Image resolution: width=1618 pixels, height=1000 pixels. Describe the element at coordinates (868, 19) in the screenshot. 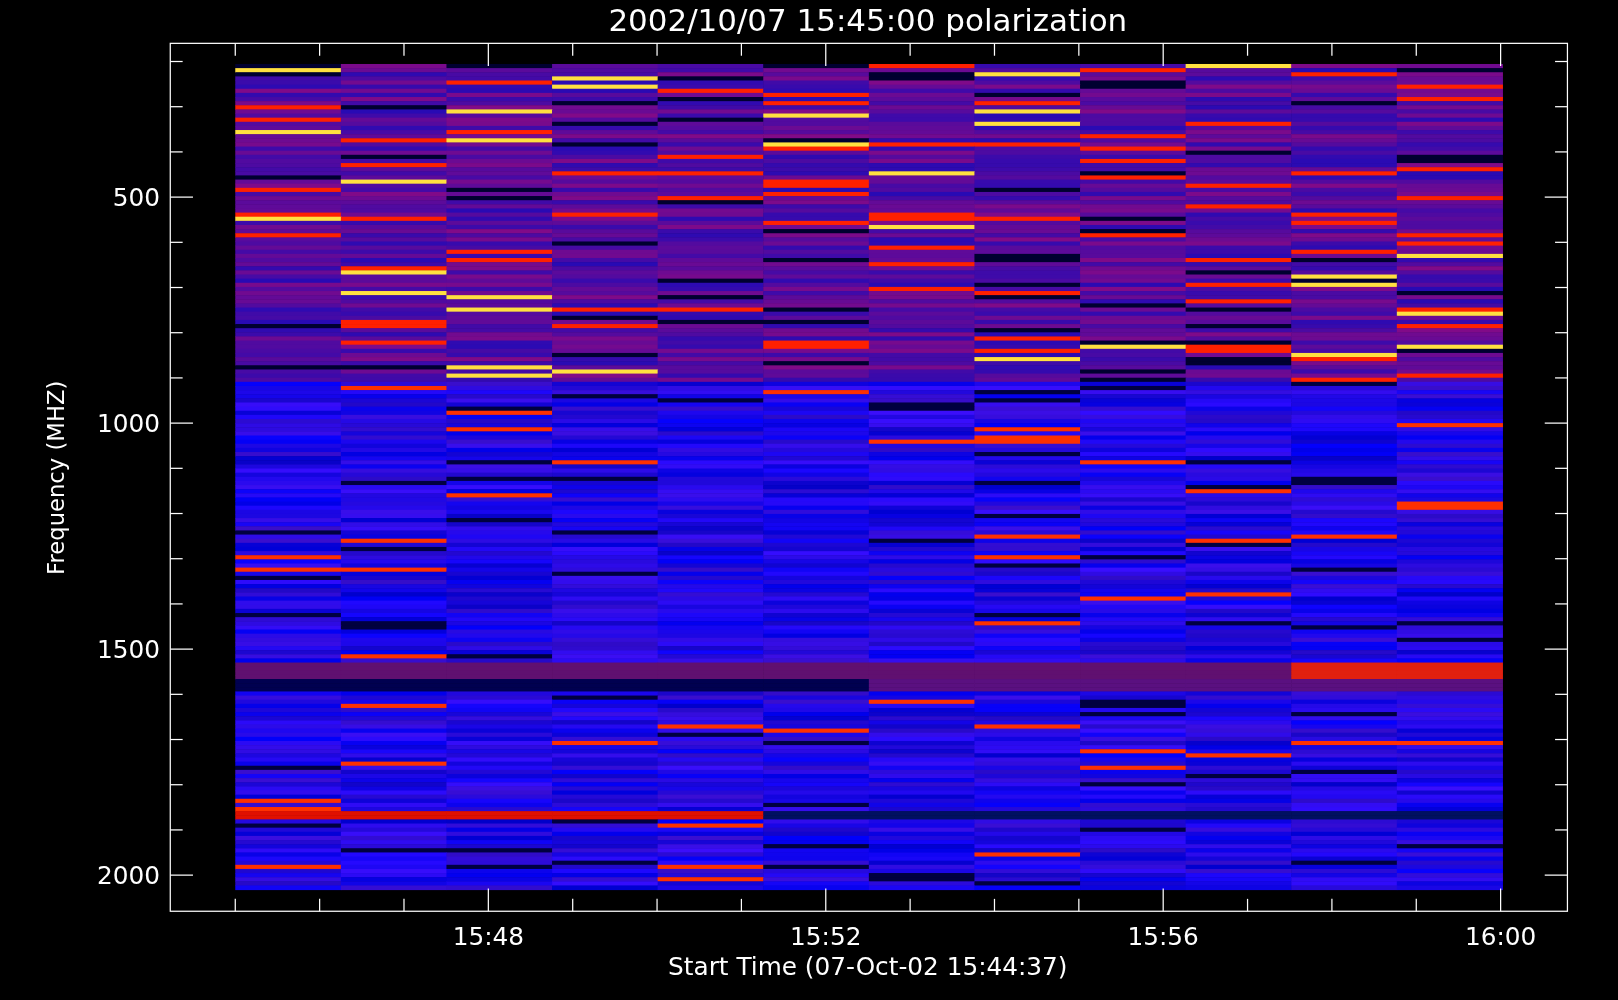

I see `plot-title: 2002/10/07 15:45:00 polarization` at that location.